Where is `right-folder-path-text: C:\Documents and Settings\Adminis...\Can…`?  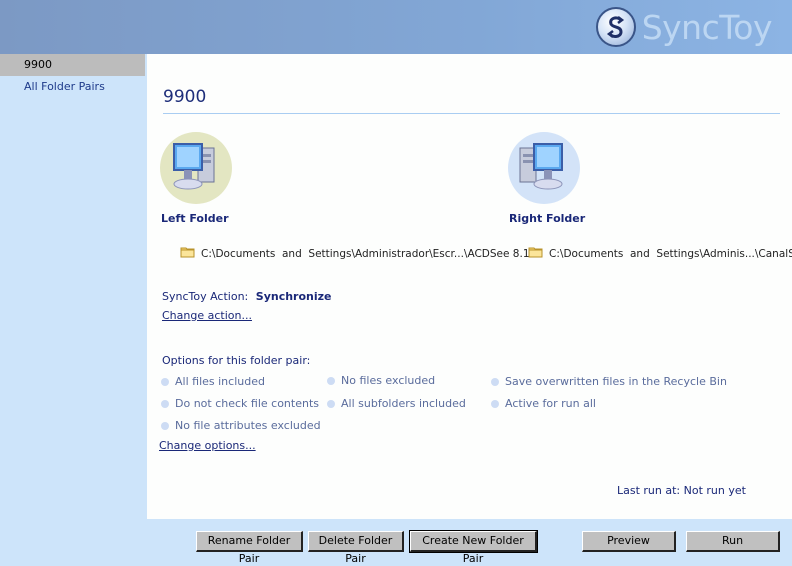 right-folder-path-text: C:\Documents and Settings\Adminis...\Can… is located at coordinates (670, 253).